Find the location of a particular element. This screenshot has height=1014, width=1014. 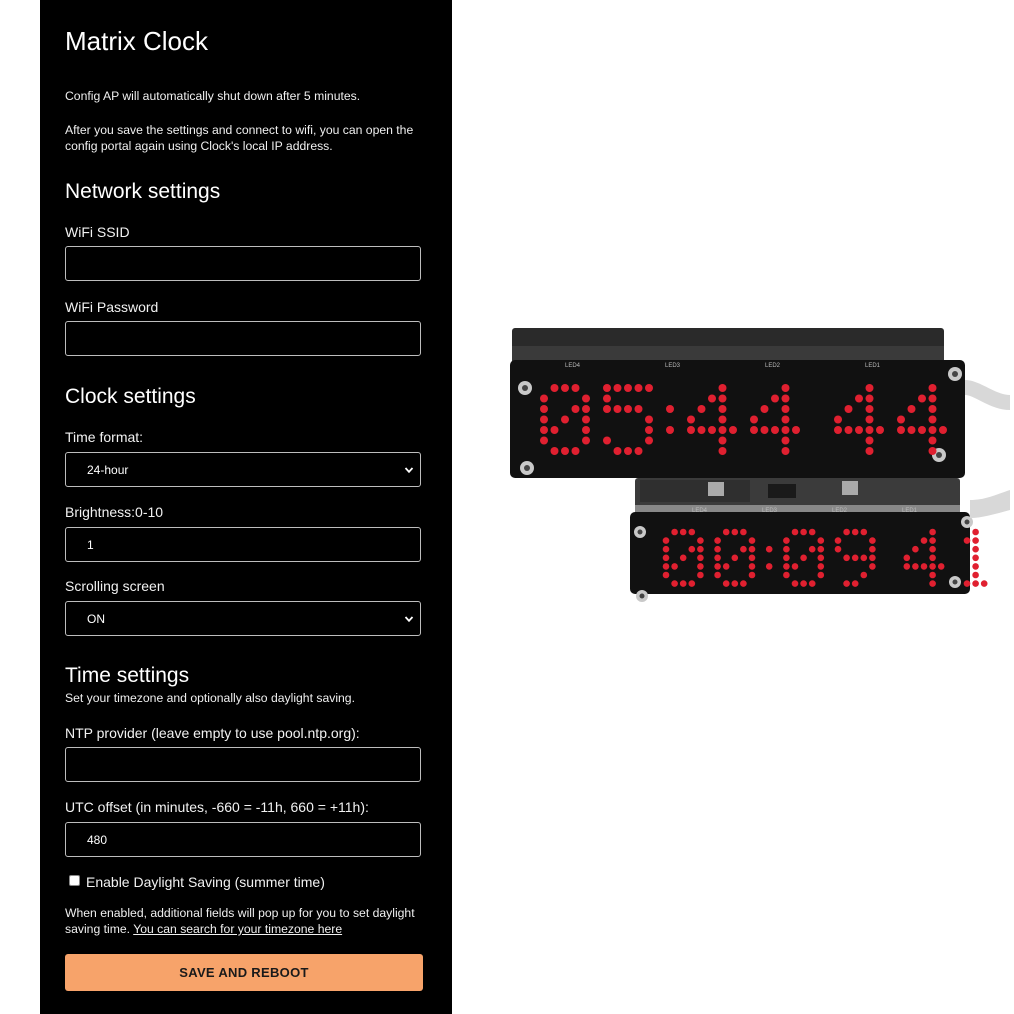

brightness-input is located at coordinates (243, 544).